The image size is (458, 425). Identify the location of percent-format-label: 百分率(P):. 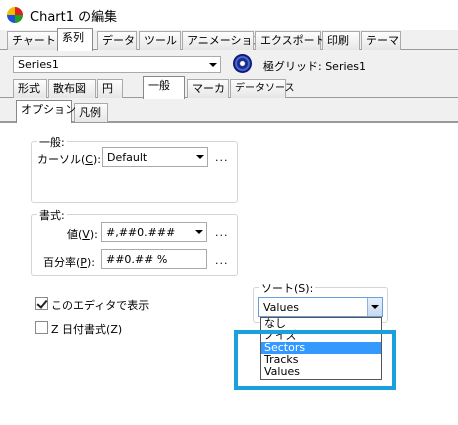
(69, 262).